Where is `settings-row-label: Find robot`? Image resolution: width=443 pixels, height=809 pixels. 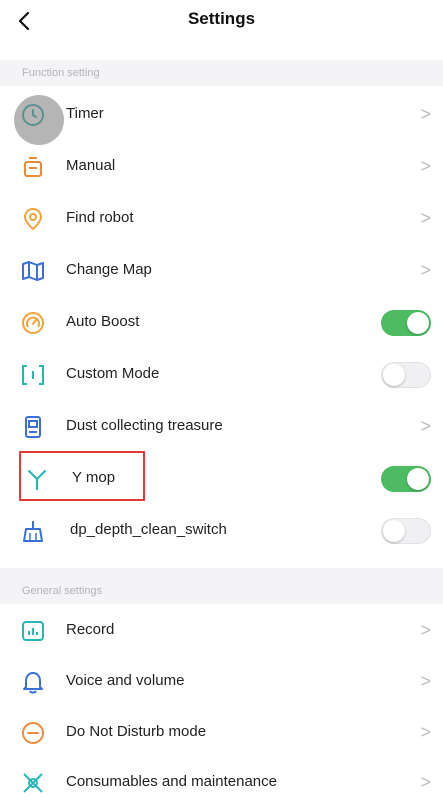
settings-row-label: Find robot is located at coordinates (100, 217).